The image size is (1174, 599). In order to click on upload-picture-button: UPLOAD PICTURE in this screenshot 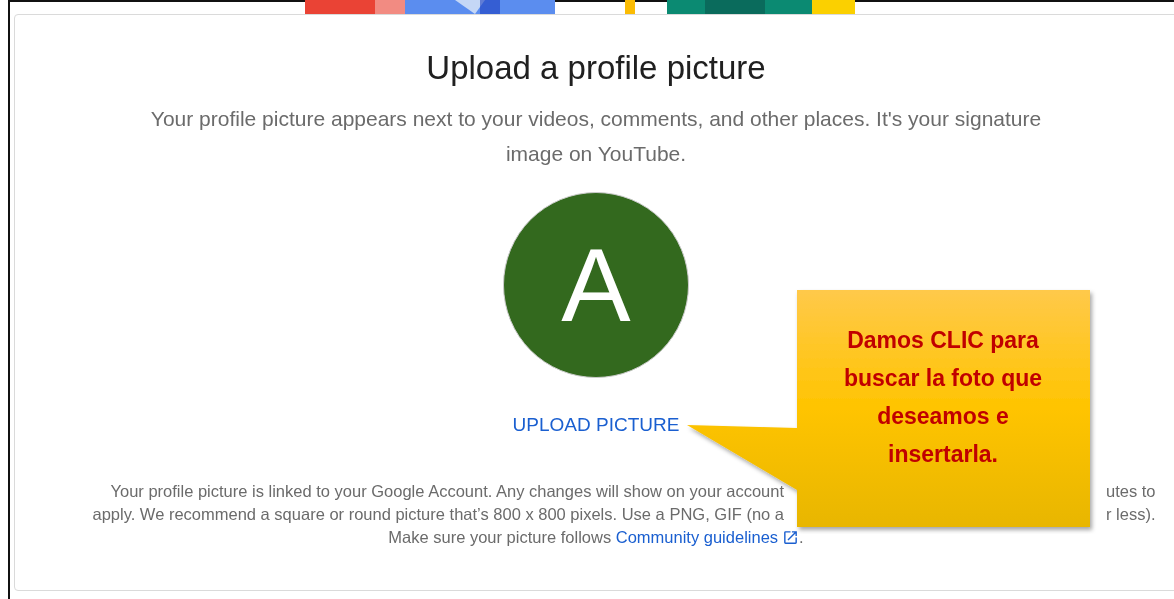, I will do `click(596, 425)`.